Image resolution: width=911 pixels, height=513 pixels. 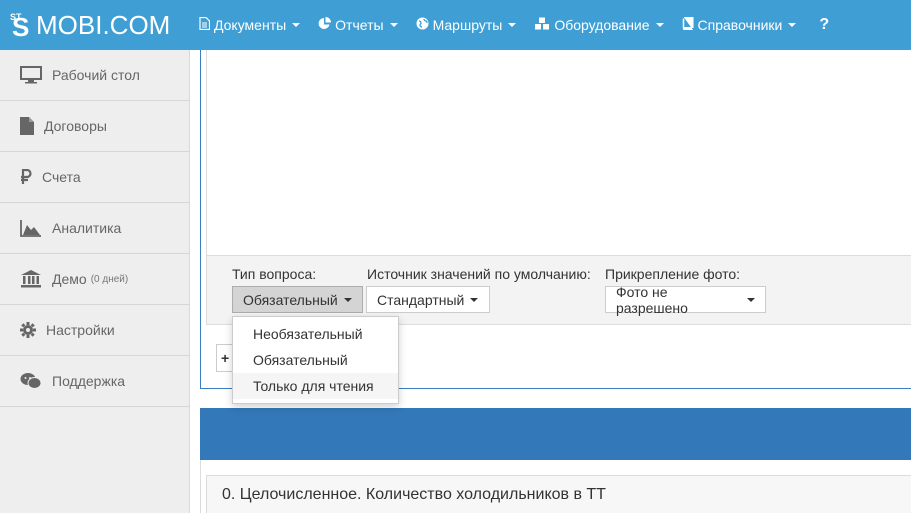 I want to click on sidebar-item-label: Настройки, so click(x=80, y=330).